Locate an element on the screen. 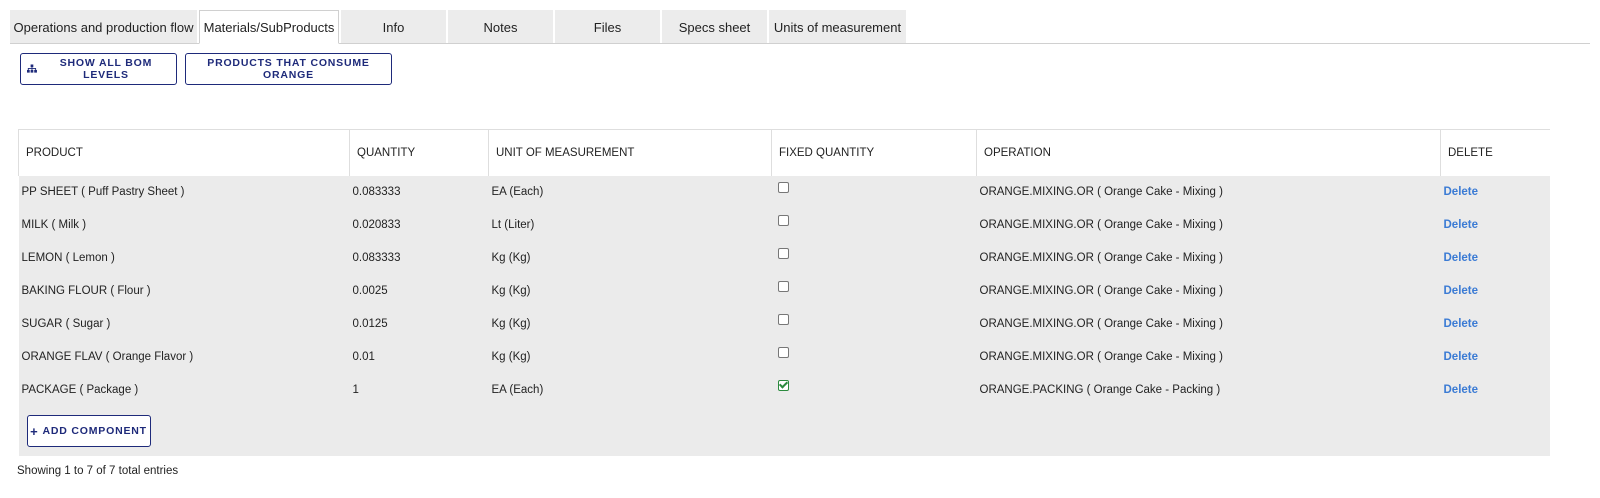 The width and height of the screenshot is (1600, 498). sitemap-icon is located at coordinates (32, 68).